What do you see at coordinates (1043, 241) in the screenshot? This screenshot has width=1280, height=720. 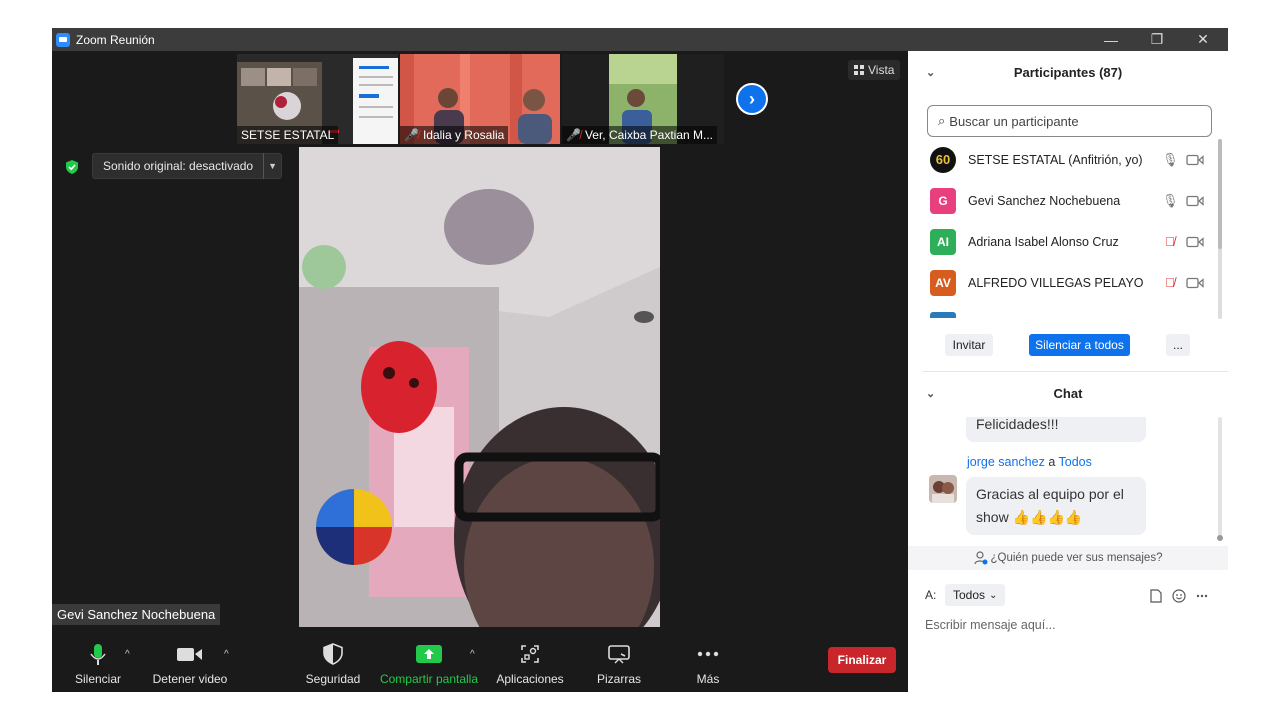 I see `participant-name: Adriana Isabel Alonso Cruz` at bounding box center [1043, 241].